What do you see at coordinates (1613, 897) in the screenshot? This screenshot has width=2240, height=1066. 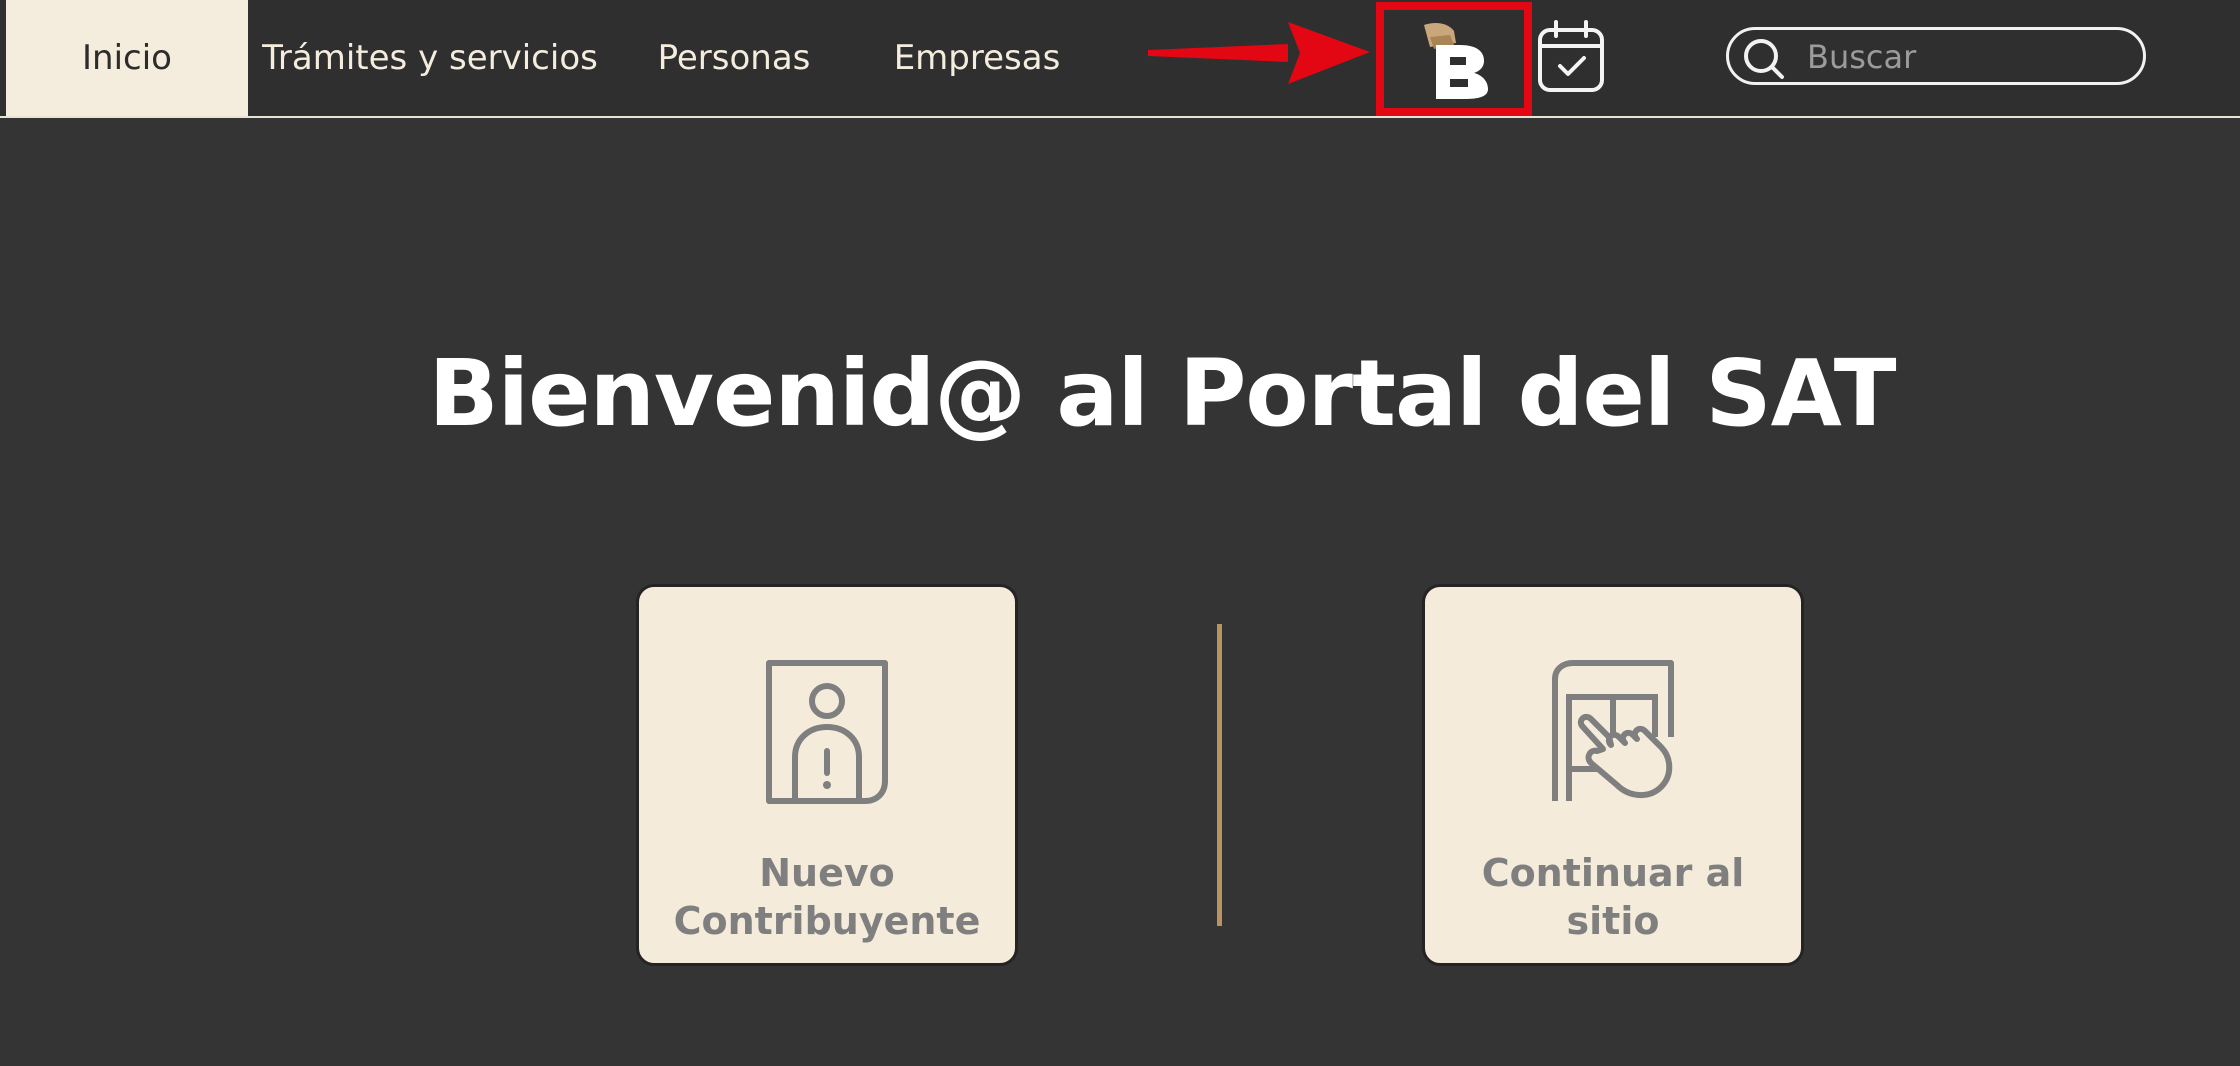 I see `continuar-al-sitio-label: Continuar al sitio` at bounding box center [1613, 897].